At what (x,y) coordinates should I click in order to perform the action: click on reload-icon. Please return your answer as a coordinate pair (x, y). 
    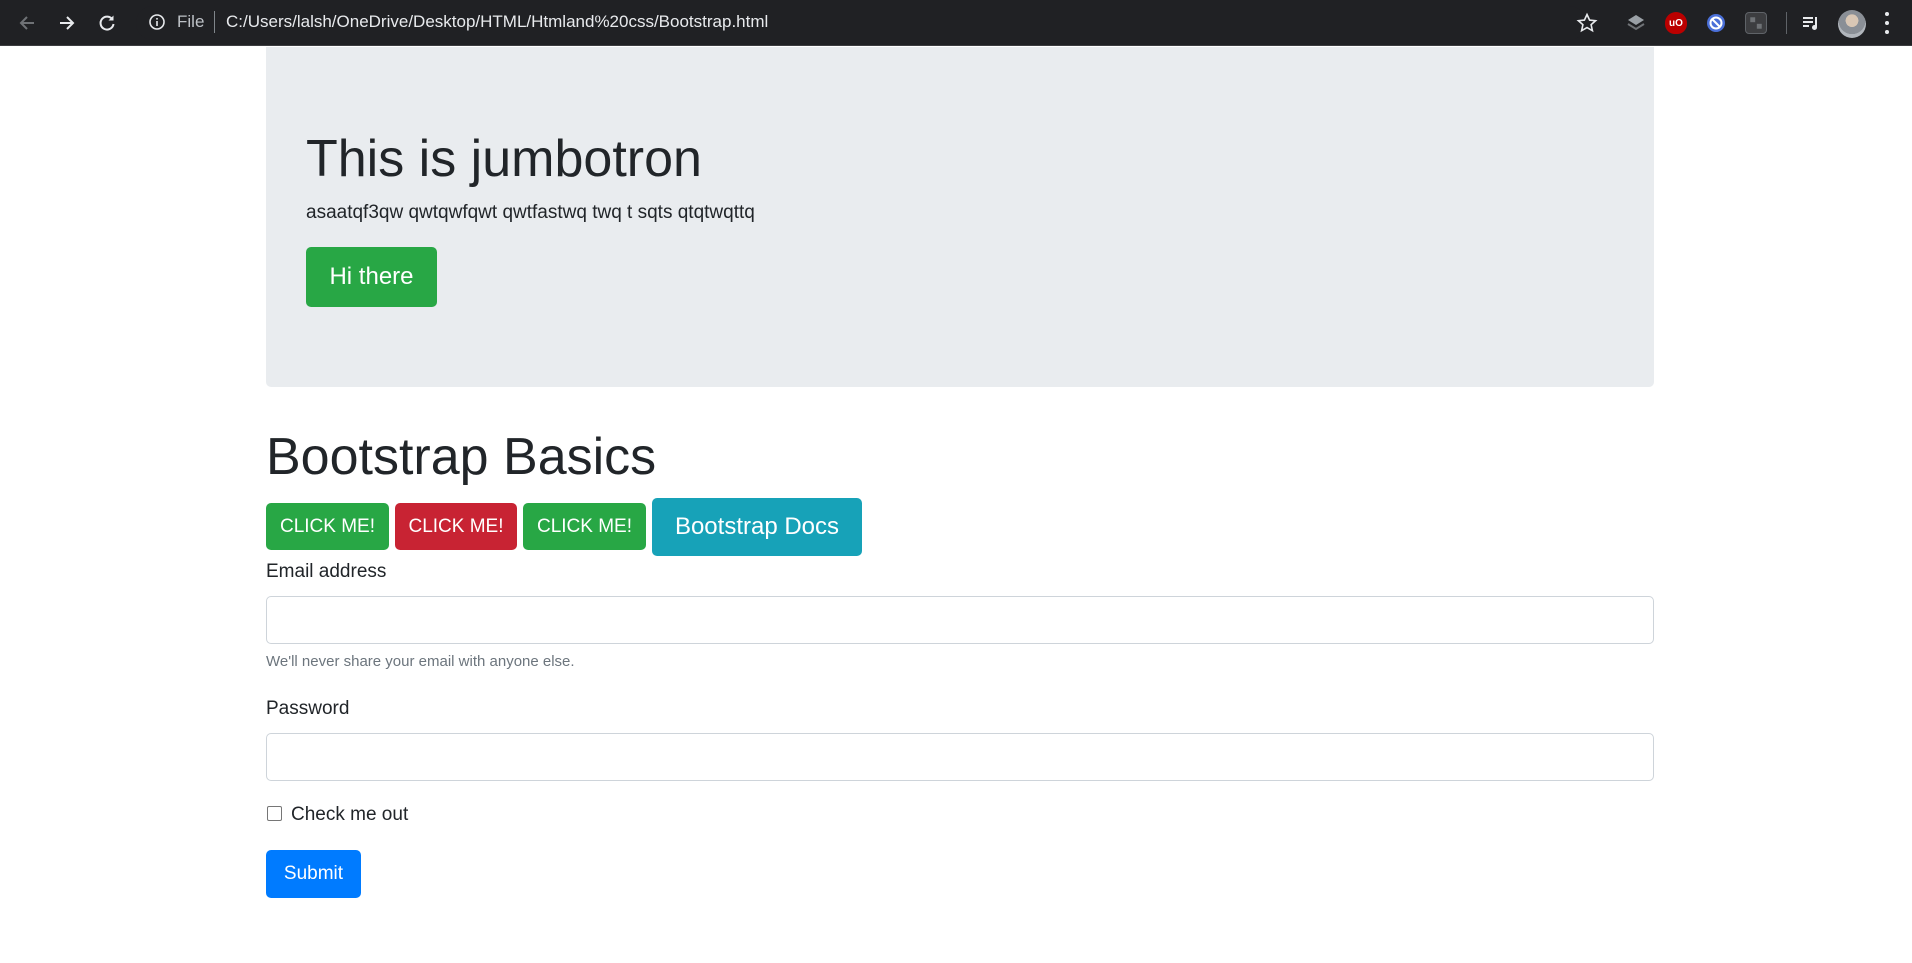
    Looking at the image, I should click on (107, 23).